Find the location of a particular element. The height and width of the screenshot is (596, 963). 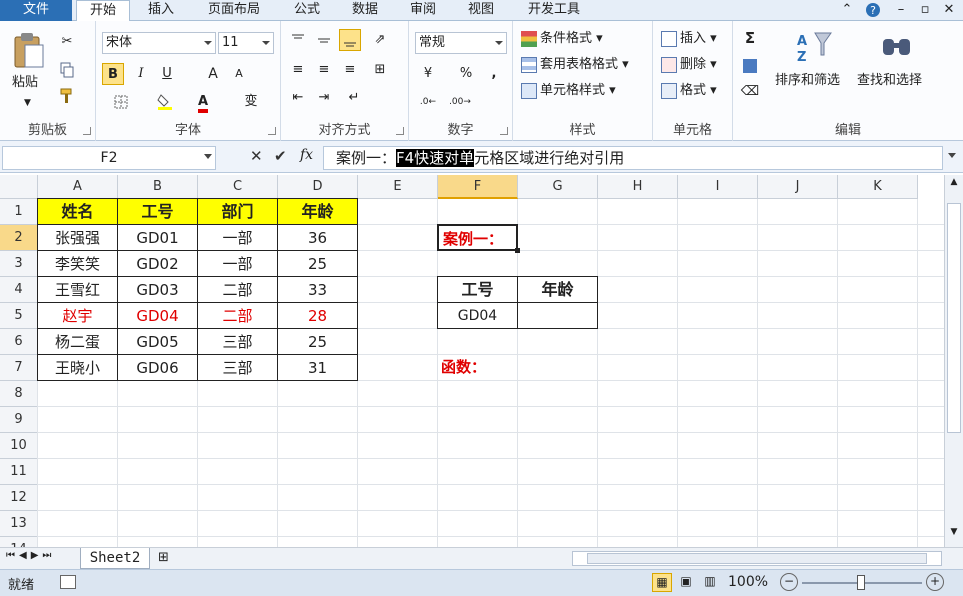

table-cell: GD01 is located at coordinates (157, 237).